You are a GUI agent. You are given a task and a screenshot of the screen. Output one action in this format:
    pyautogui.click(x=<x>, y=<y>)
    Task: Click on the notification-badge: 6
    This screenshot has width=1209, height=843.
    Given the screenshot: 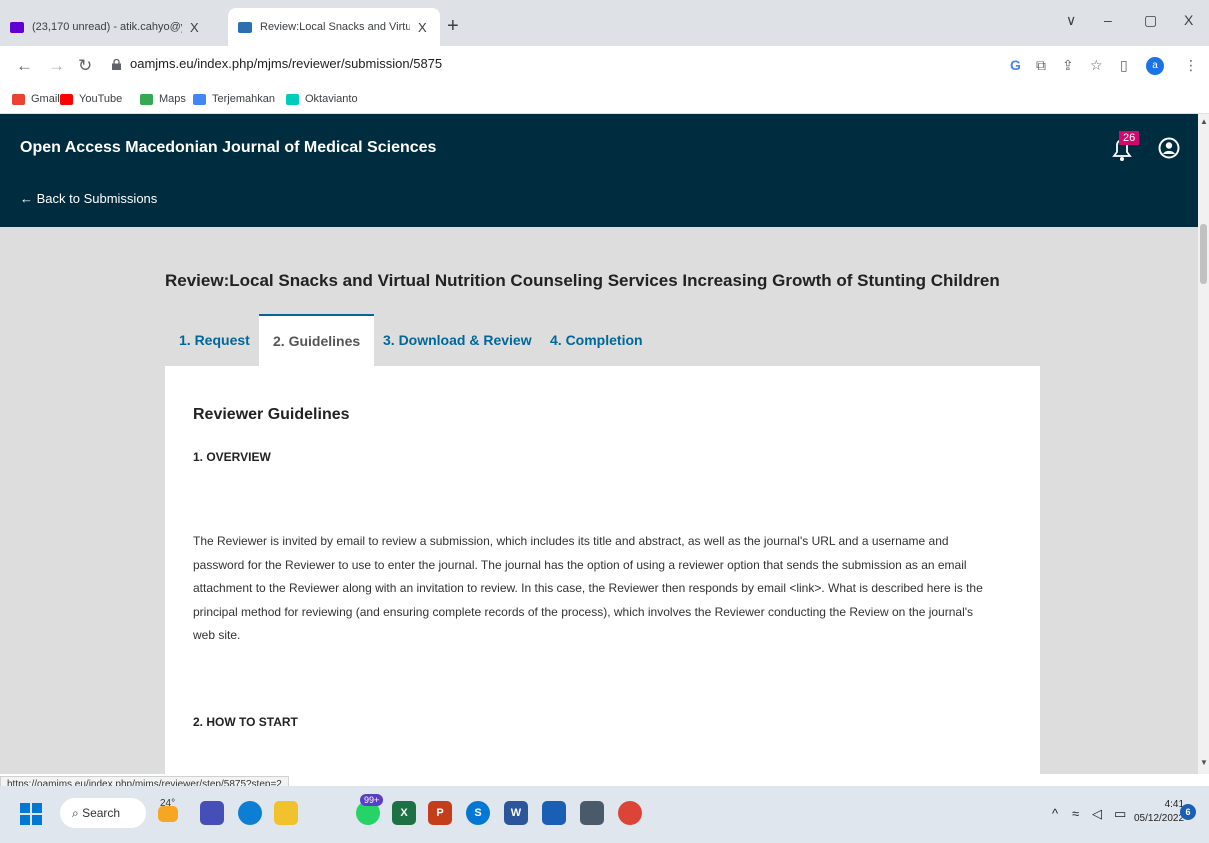 What is the action you would take?
    pyautogui.click(x=1188, y=812)
    